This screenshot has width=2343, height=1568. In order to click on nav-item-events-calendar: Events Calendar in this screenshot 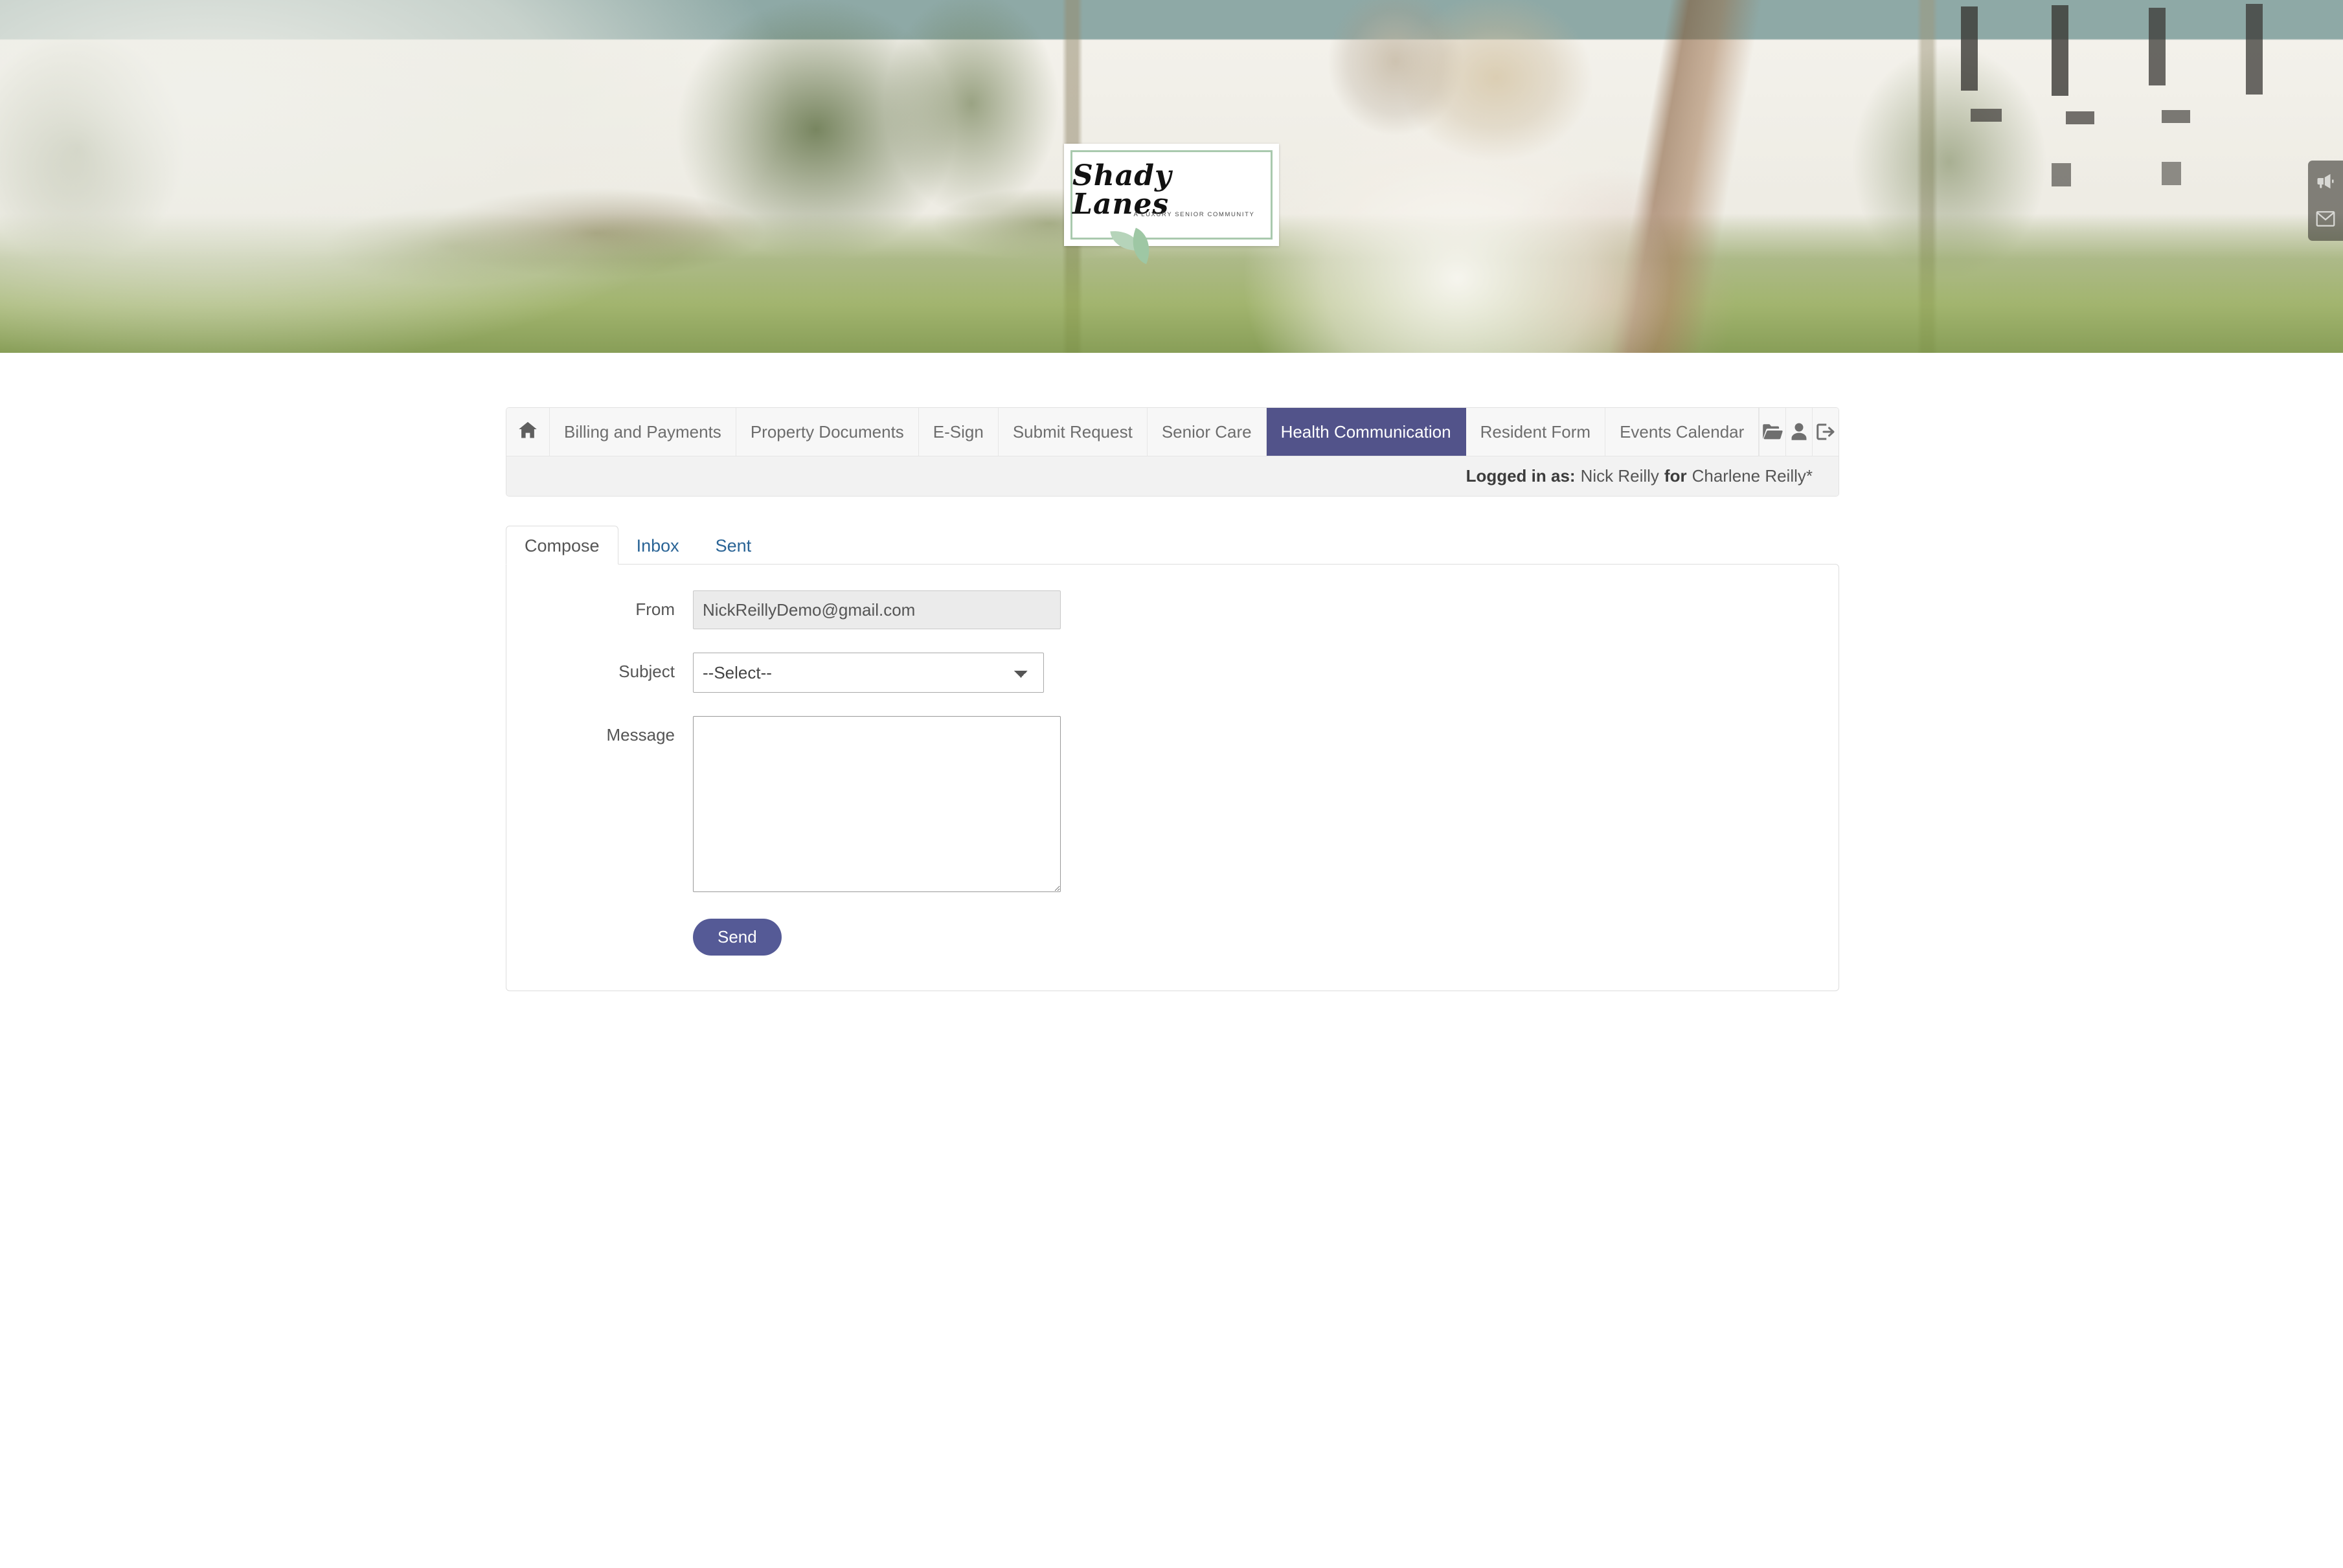, I will do `click(1682, 432)`.